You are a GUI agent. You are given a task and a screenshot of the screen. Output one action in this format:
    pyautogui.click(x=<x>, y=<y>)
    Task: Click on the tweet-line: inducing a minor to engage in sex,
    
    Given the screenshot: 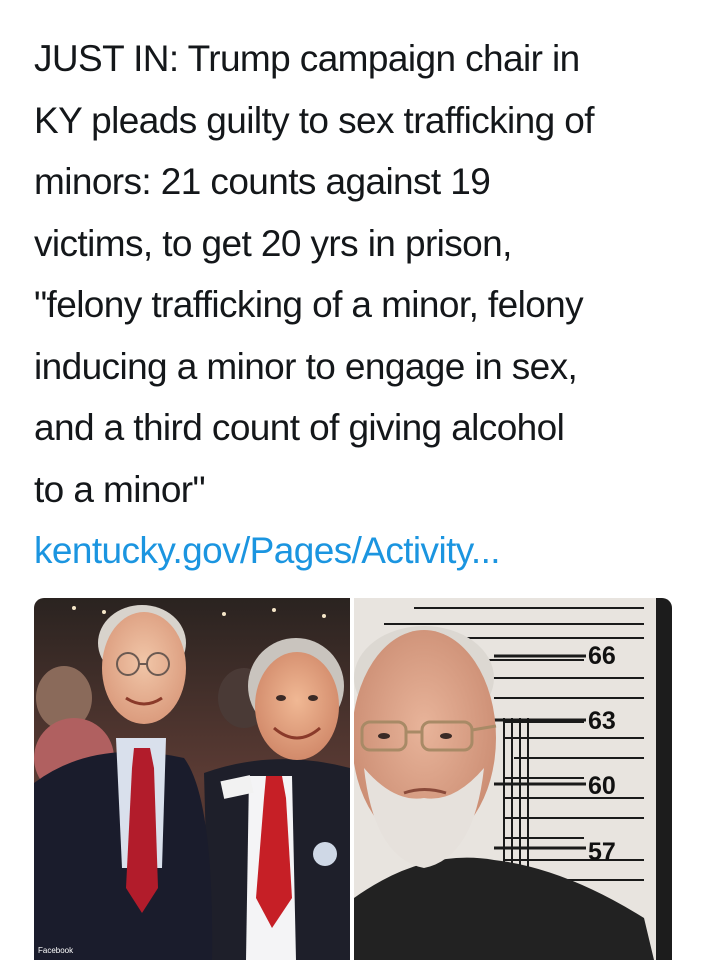 What is the action you would take?
    pyautogui.click(x=306, y=366)
    